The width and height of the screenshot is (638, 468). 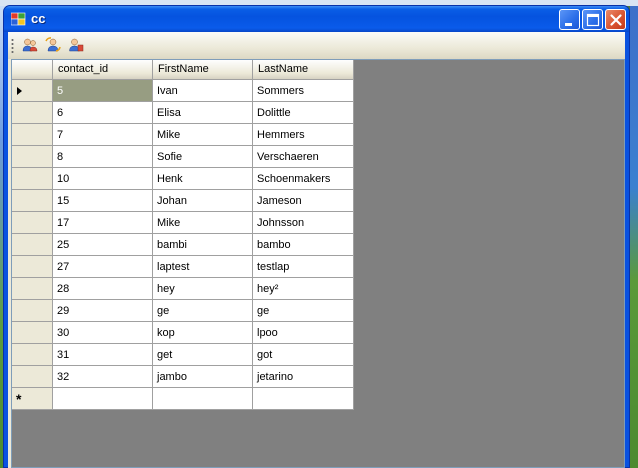 I want to click on contact-id-cell: 17, so click(x=103, y=223).